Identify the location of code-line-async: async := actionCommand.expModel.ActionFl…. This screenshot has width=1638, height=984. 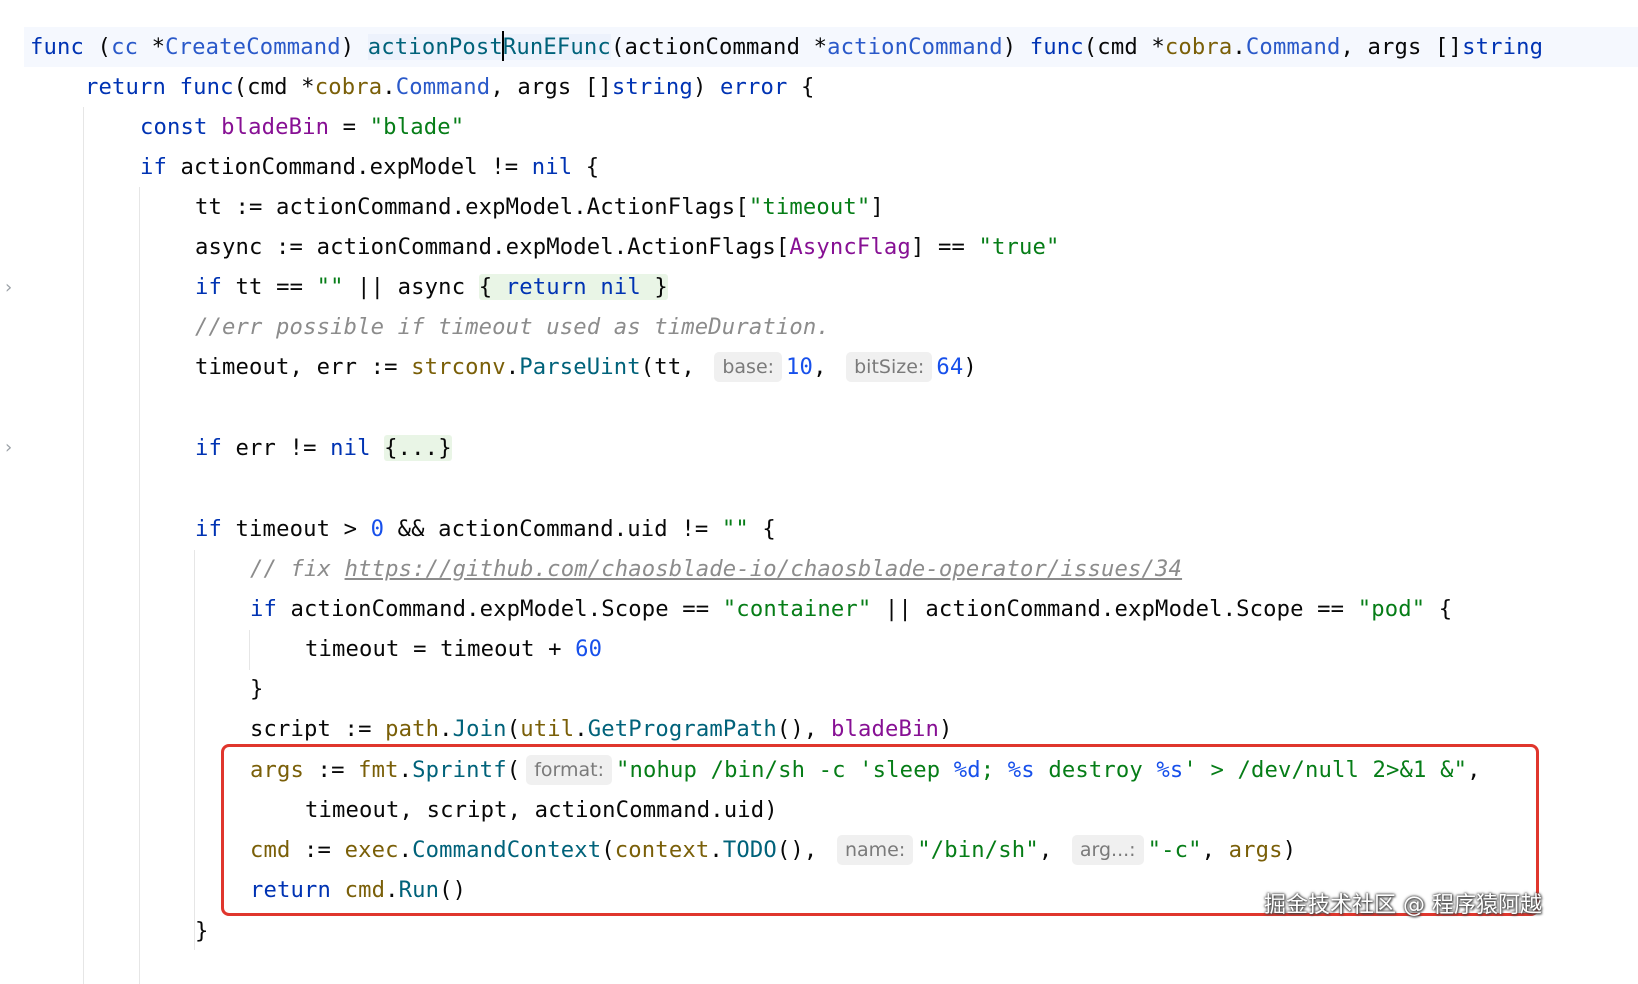
(627, 247).